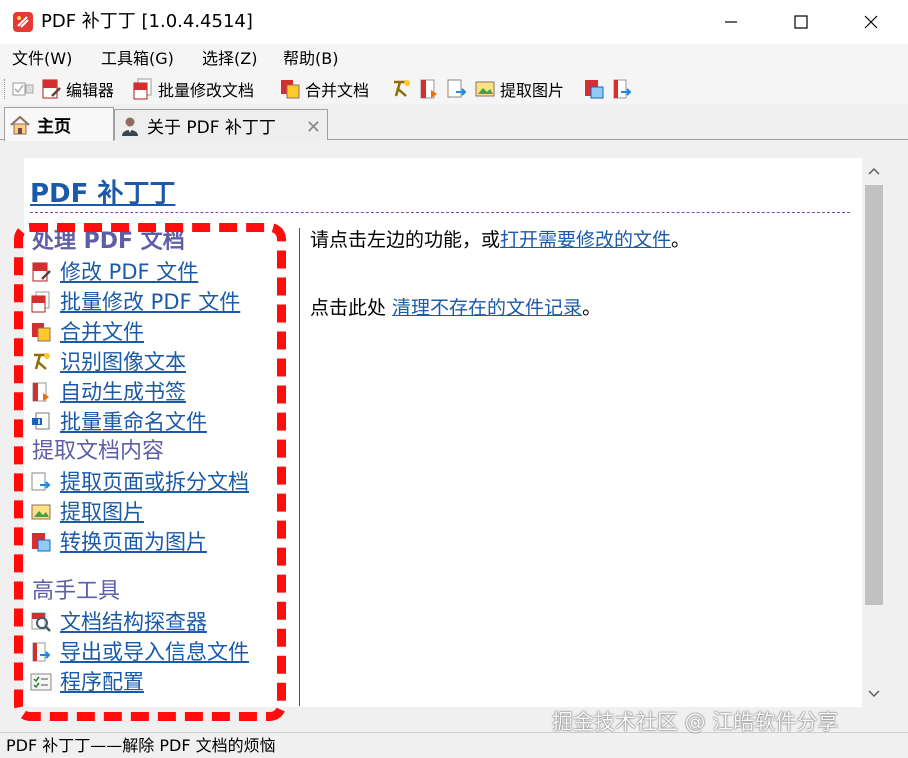 The width and height of the screenshot is (908, 758). What do you see at coordinates (102, 682) in the screenshot?
I see `link-settings-label: 程序配置` at bounding box center [102, 682].